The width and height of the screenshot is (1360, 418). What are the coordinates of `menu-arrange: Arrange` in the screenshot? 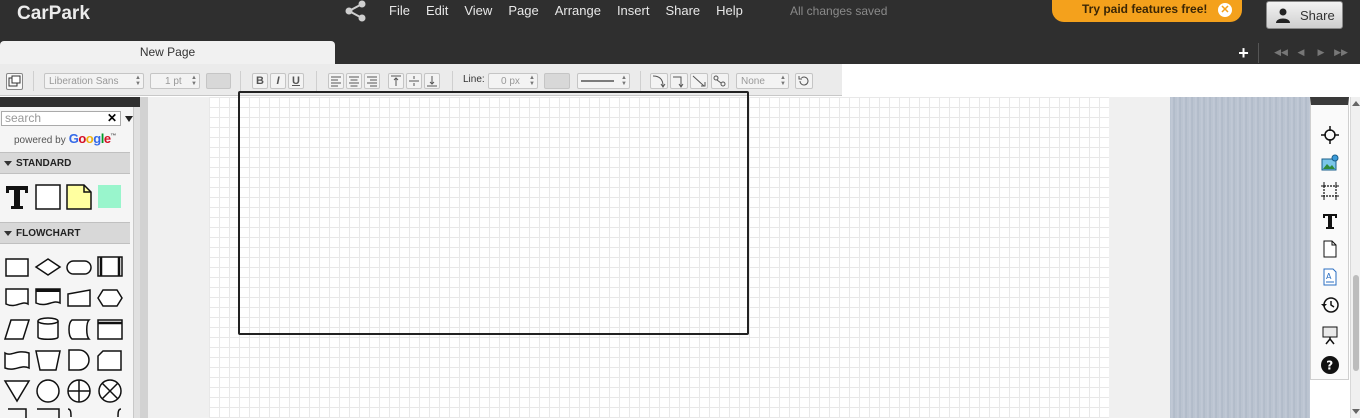 It's located at (578, 11).